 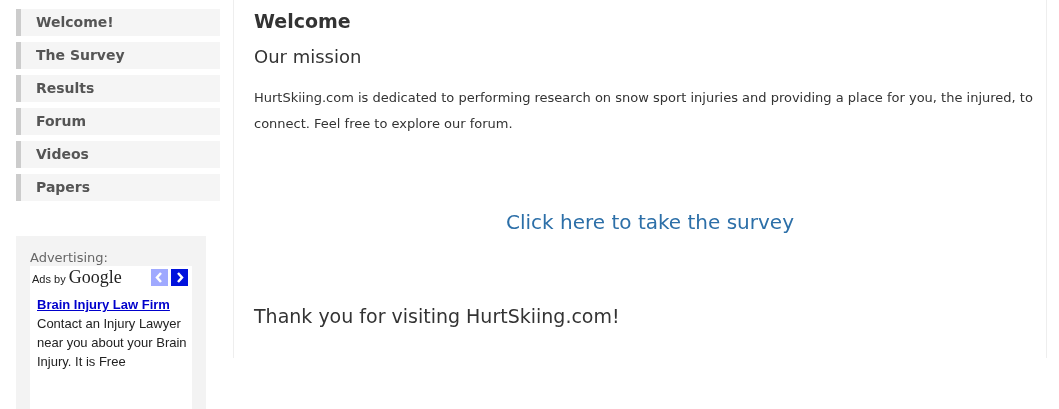 What do you see at coordinates (118, 55) in the screenshot?
I see `nav-item: The Survey` at bounding box center [118, 55].